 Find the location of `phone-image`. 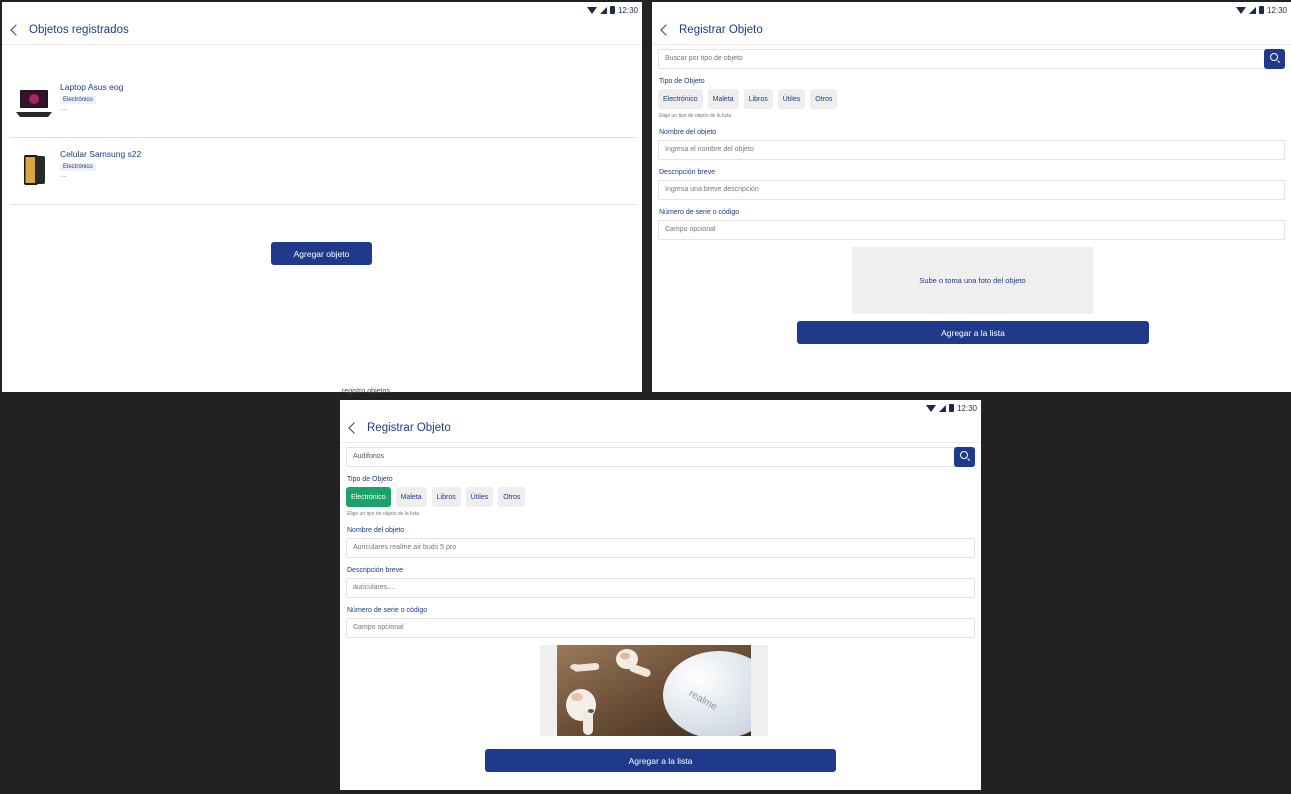

phone-image is located at coordinates (34, 170).